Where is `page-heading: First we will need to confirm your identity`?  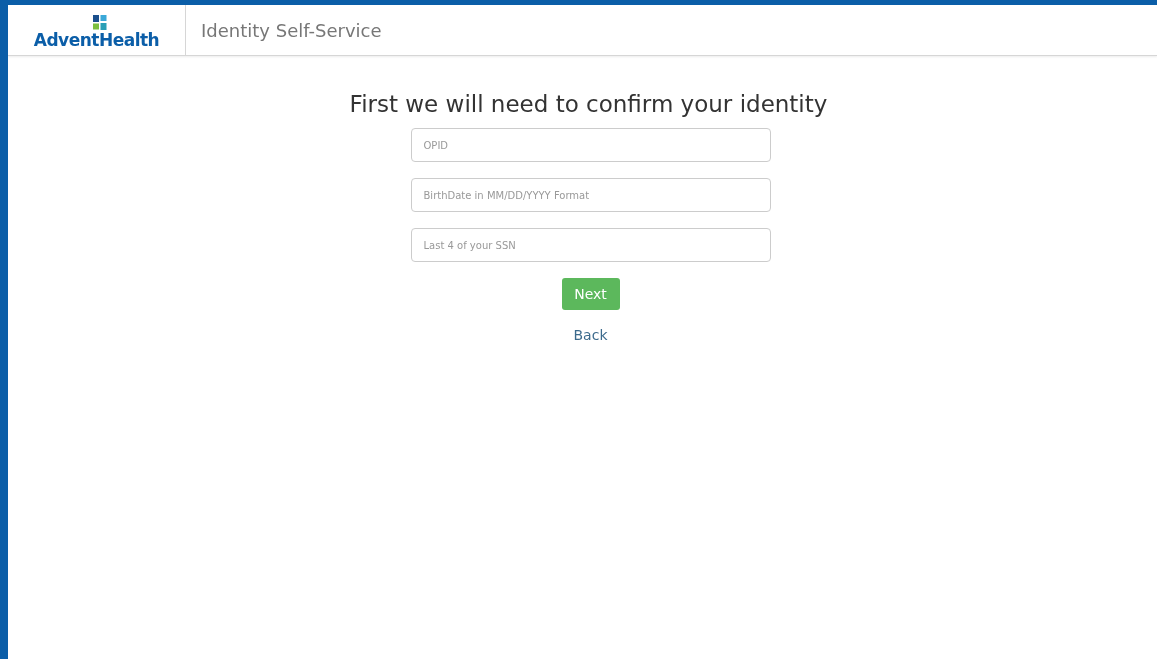 page-heading: First we will need to confirm your identity is located at coordinates (588, 104).